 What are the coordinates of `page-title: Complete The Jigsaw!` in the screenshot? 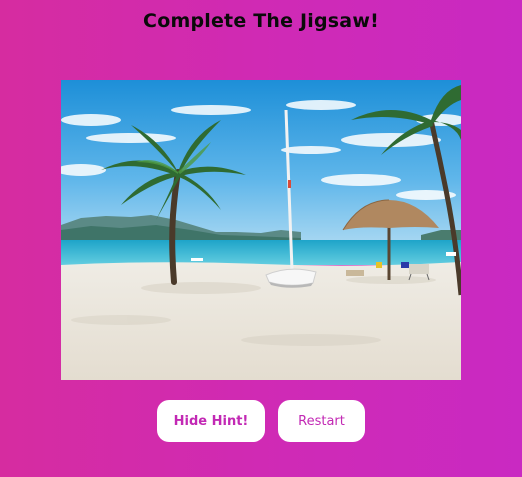 It's located at (261, 21).